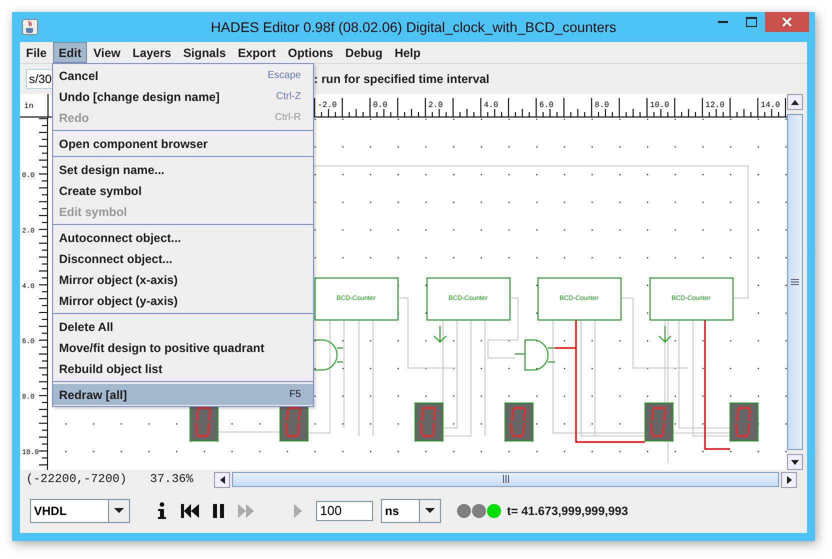 This screenshot has height=559, width=832. What do you see at coordinates (204, 52) in the screenshot?
I see `menu-item: Signals` at bounding box center [204, 52].